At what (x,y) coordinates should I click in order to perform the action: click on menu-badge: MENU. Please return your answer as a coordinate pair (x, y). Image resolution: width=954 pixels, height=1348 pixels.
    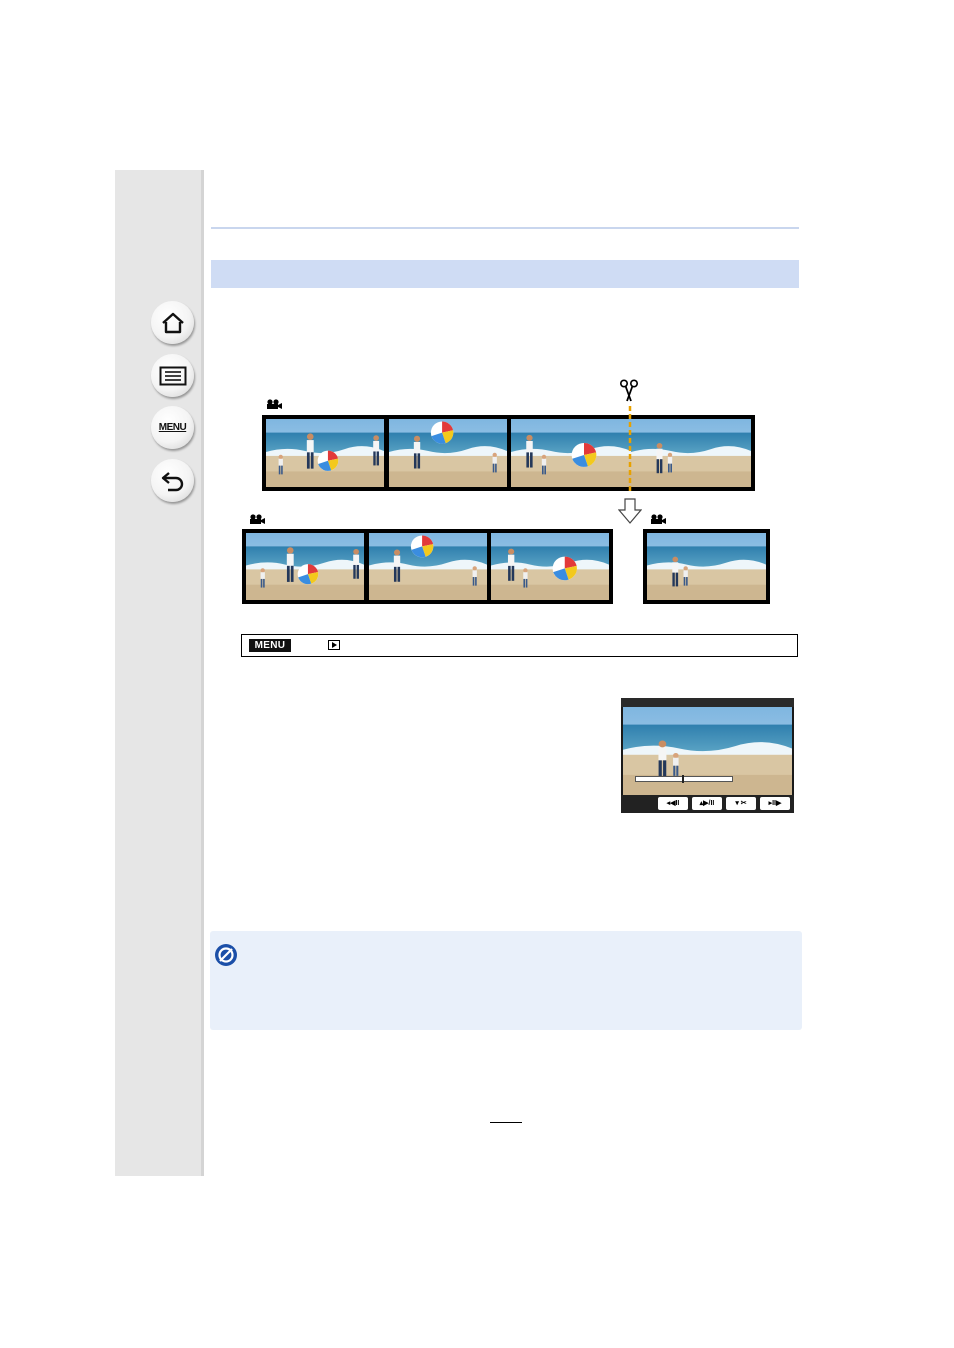
    Looking at the image, I should click on (270, 645).